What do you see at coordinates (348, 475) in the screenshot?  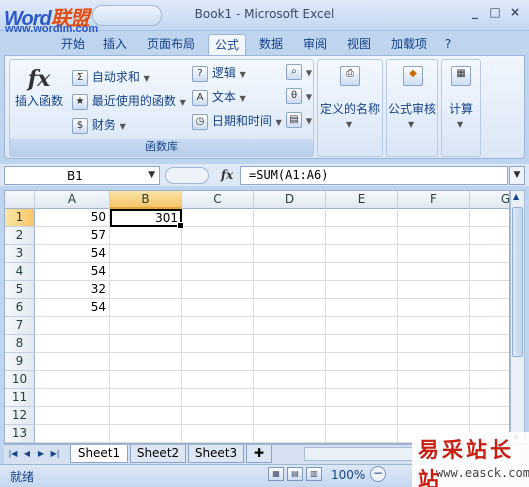 I see `zoom-level: 100%` at bounding box center [348, 475].